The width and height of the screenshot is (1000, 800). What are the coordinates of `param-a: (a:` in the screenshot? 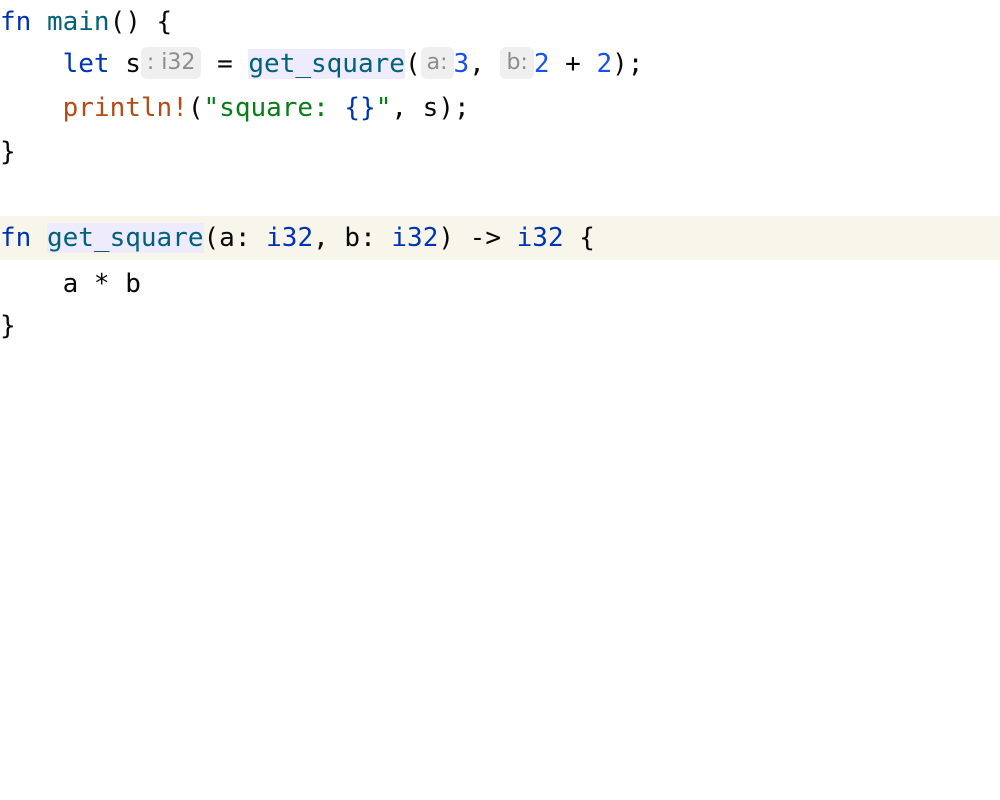 It's located at (235, 238).